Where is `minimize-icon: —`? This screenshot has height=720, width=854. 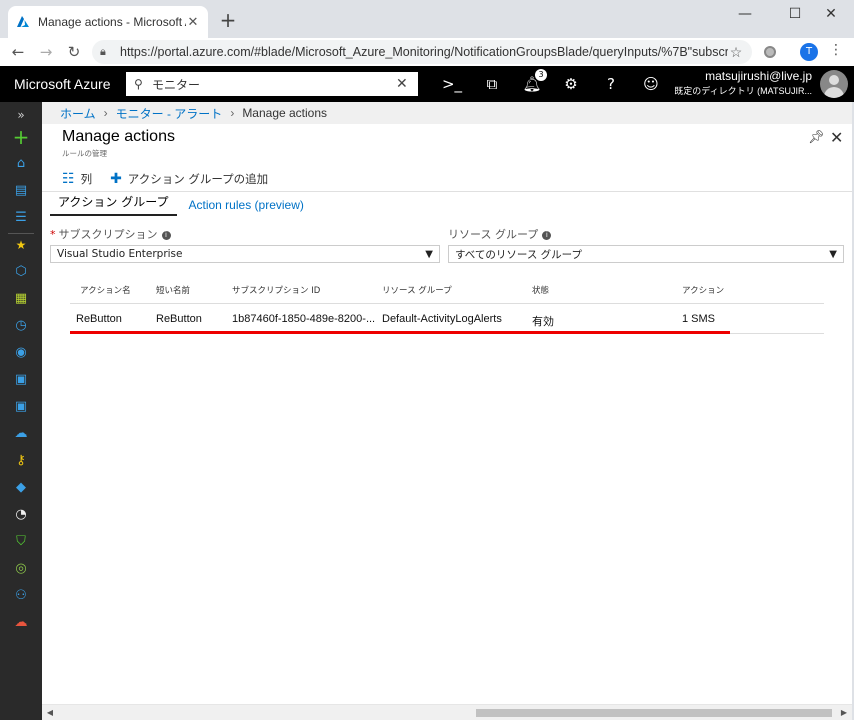
minimize-icon: — is located at coordinates (745, 14).